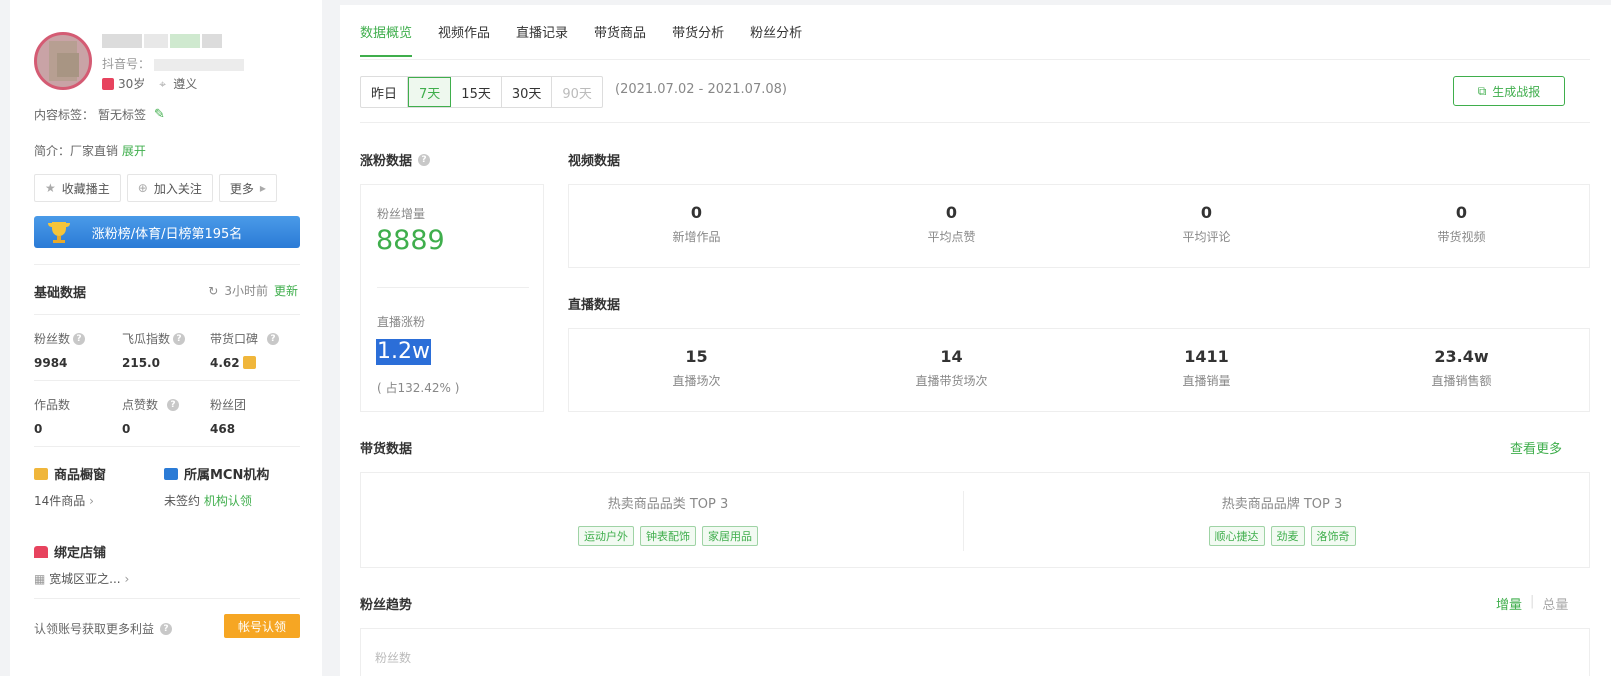  What do you see at coordinates (50, 188) in the screenshot?
I see `star-icon: ★` at bounding box center [50, 188].